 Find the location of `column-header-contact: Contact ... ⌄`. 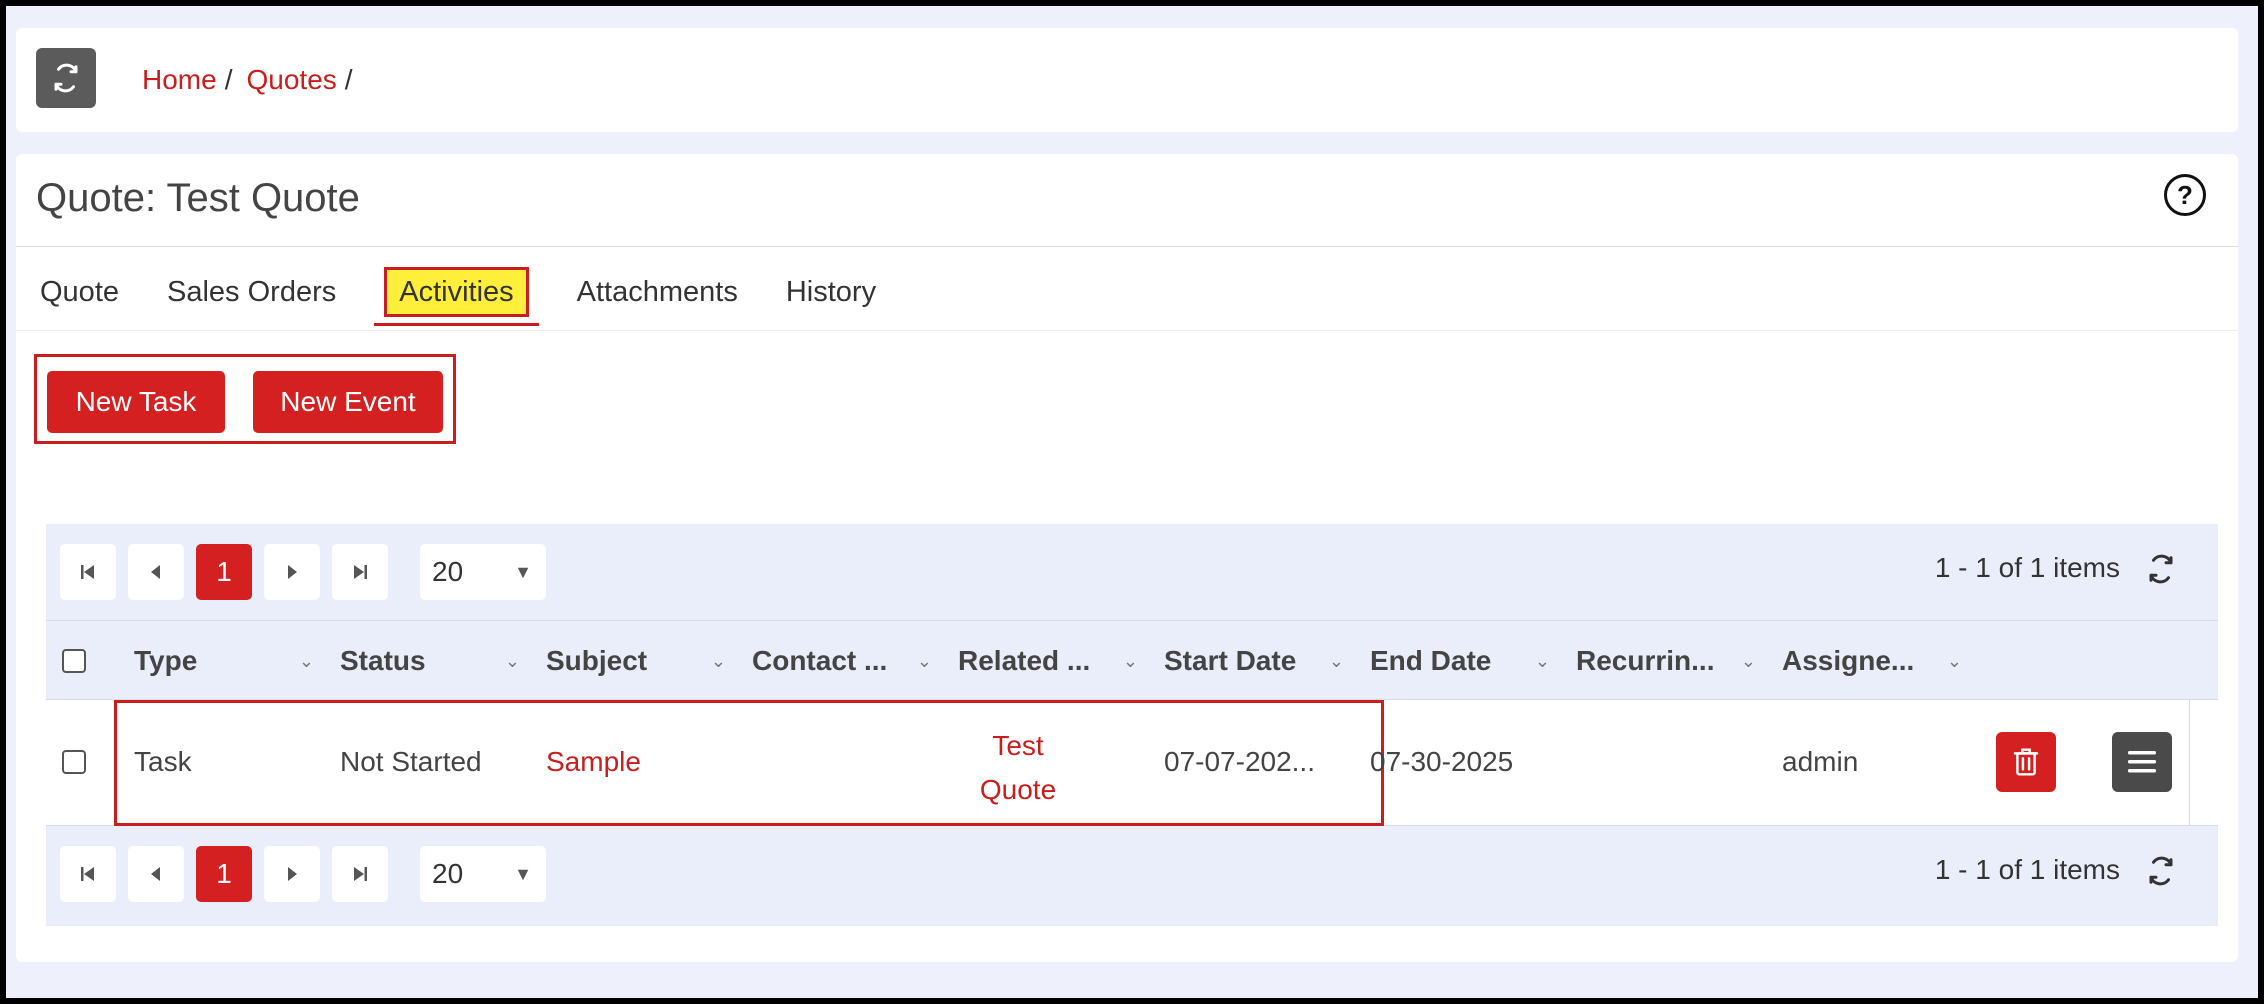

column-header-contact: Contact ... ⌄ is located at coordinates (842, 661).